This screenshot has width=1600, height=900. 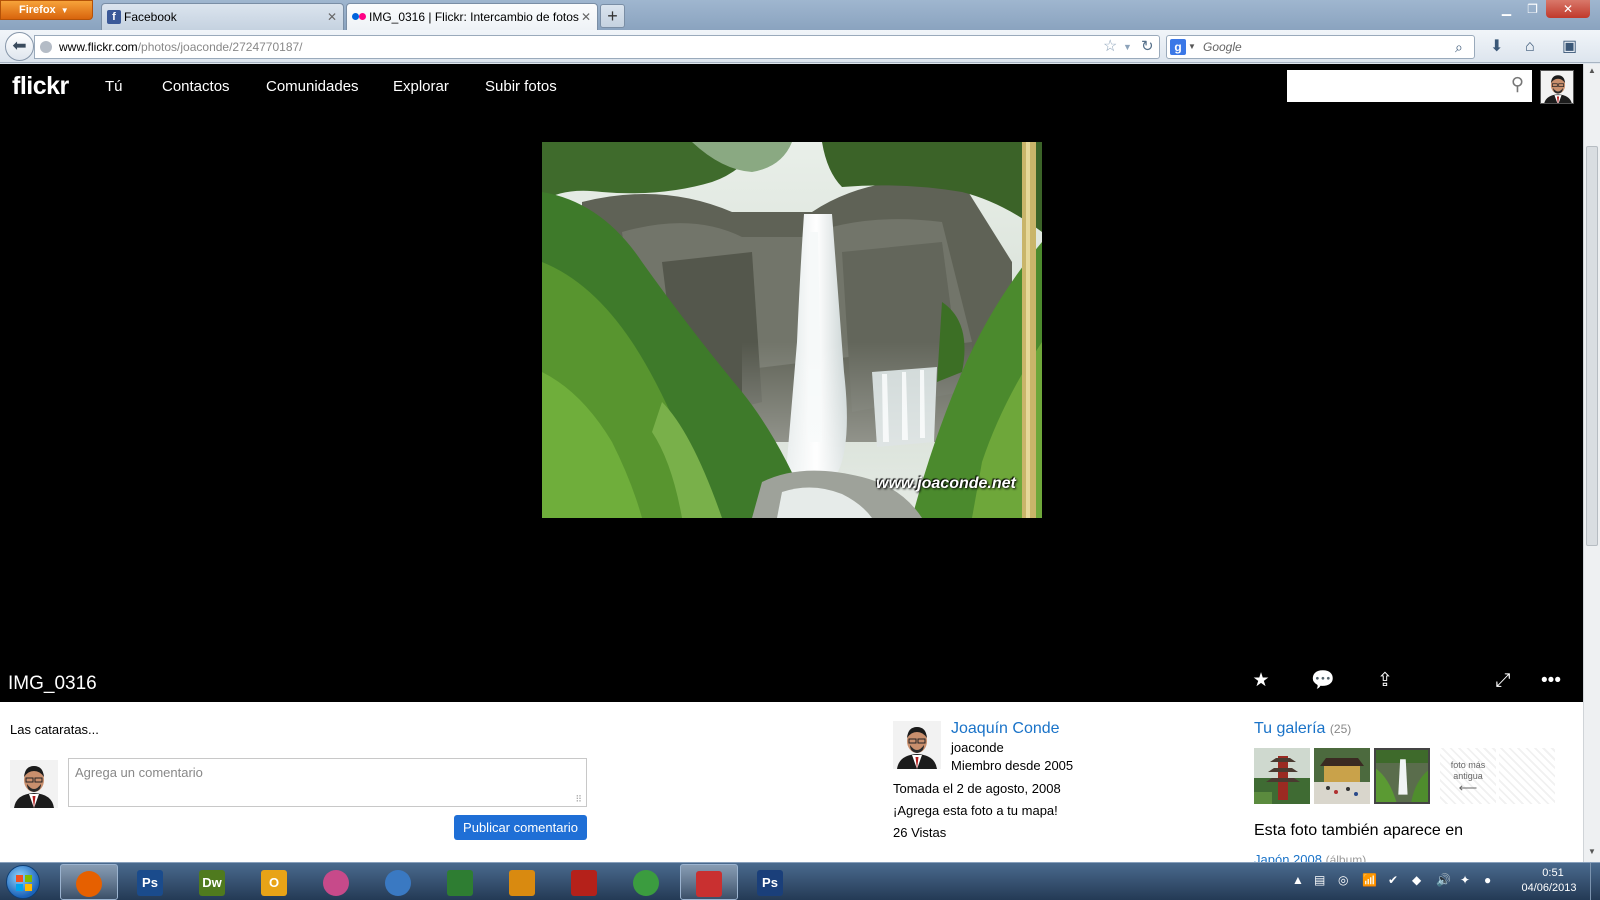 What do you see at coordinates (977, 788) in the screenshot?
I see `date-taken: Tomada el 2 de agosto, 2008` at bounding box center [977, 788].